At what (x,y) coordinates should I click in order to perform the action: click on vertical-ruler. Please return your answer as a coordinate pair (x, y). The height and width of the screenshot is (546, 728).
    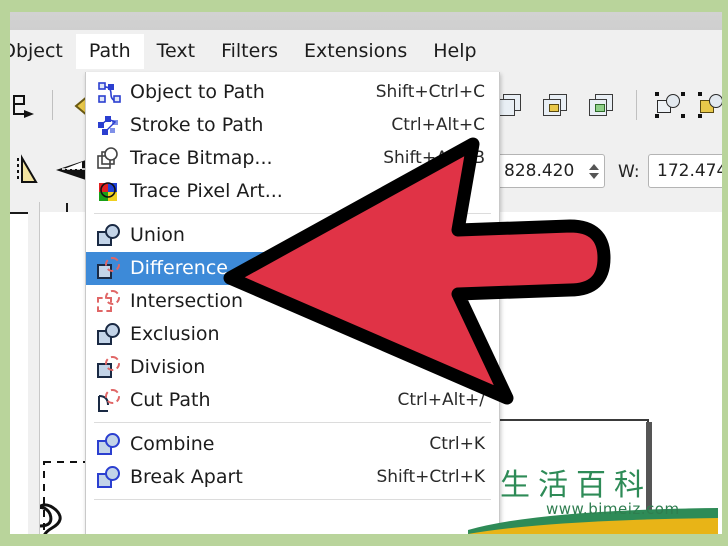
    Looking at the image, I should click on (34, 368).